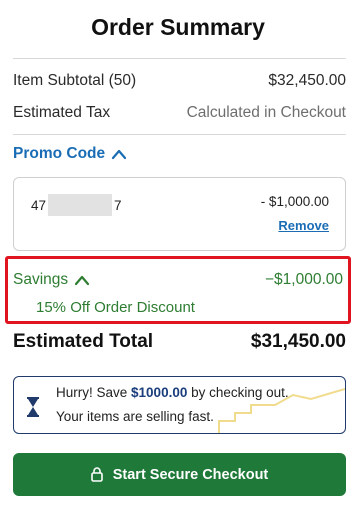 The image size is (356, 505). I want to click on lock-icon, so click(96, 474).